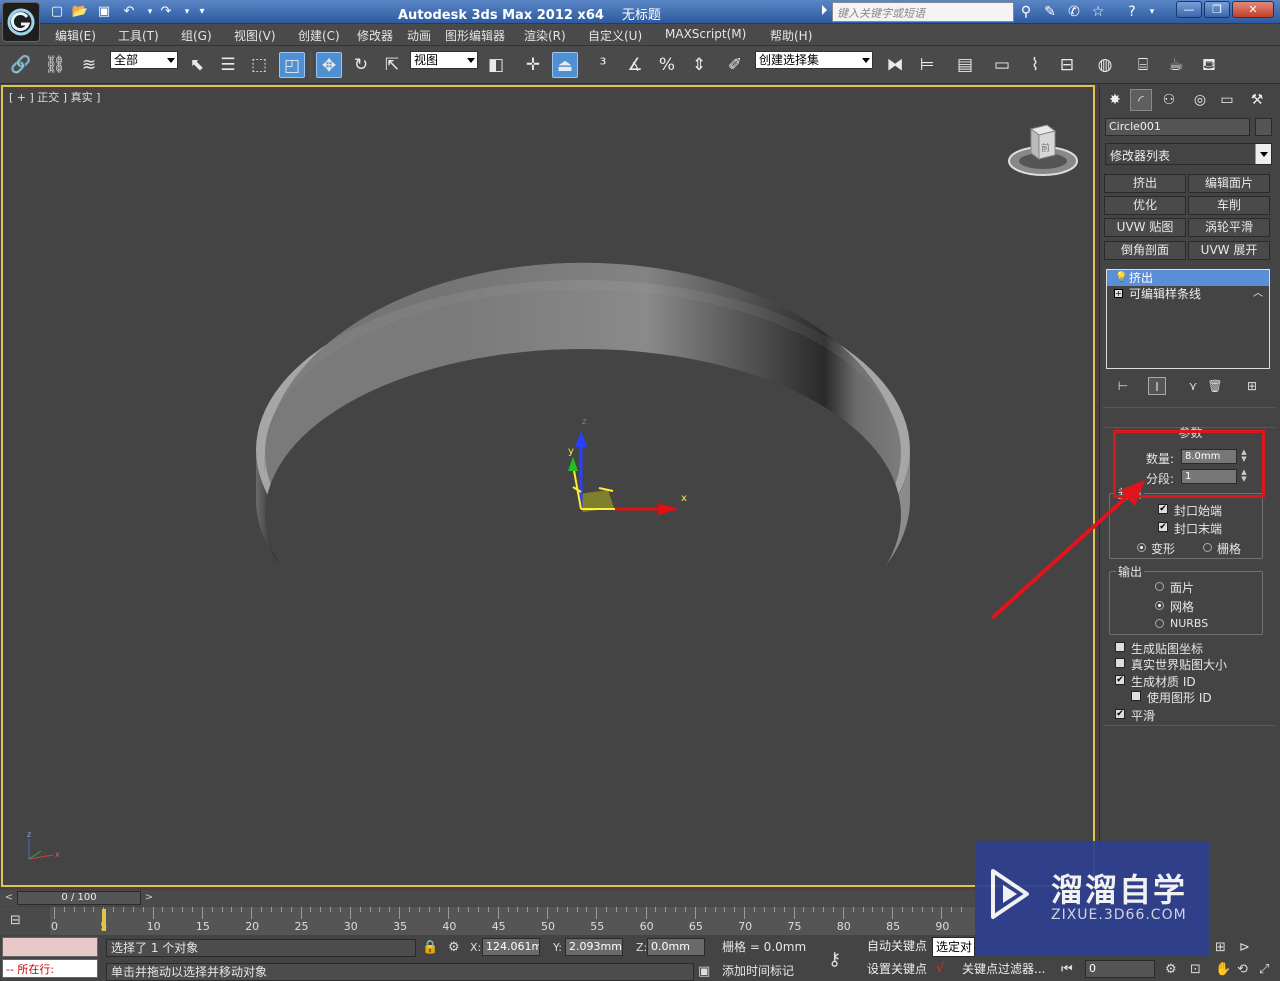 The image size is (1280, 981). What do you see at coordinates (565, 65) in the screenshot?
I see `keyboard-shortcut-override-icon: ⏏` at bounding box center [565, 65].